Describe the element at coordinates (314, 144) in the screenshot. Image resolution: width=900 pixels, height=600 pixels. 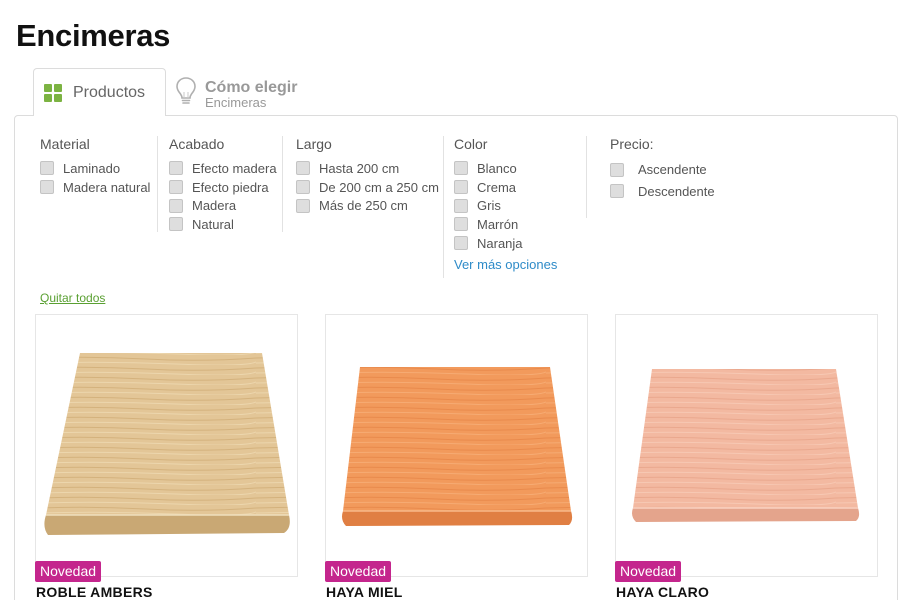
I see `filter-title: Largo` at that location.